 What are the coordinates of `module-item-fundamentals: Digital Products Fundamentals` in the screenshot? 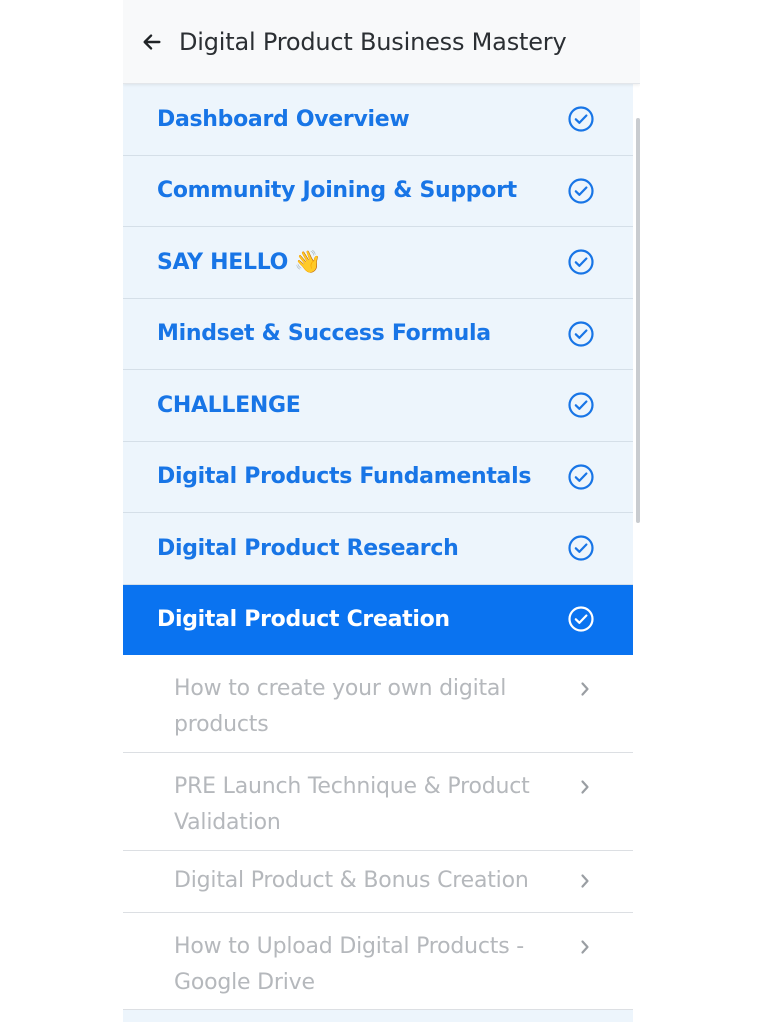 It's located at (378, 477).